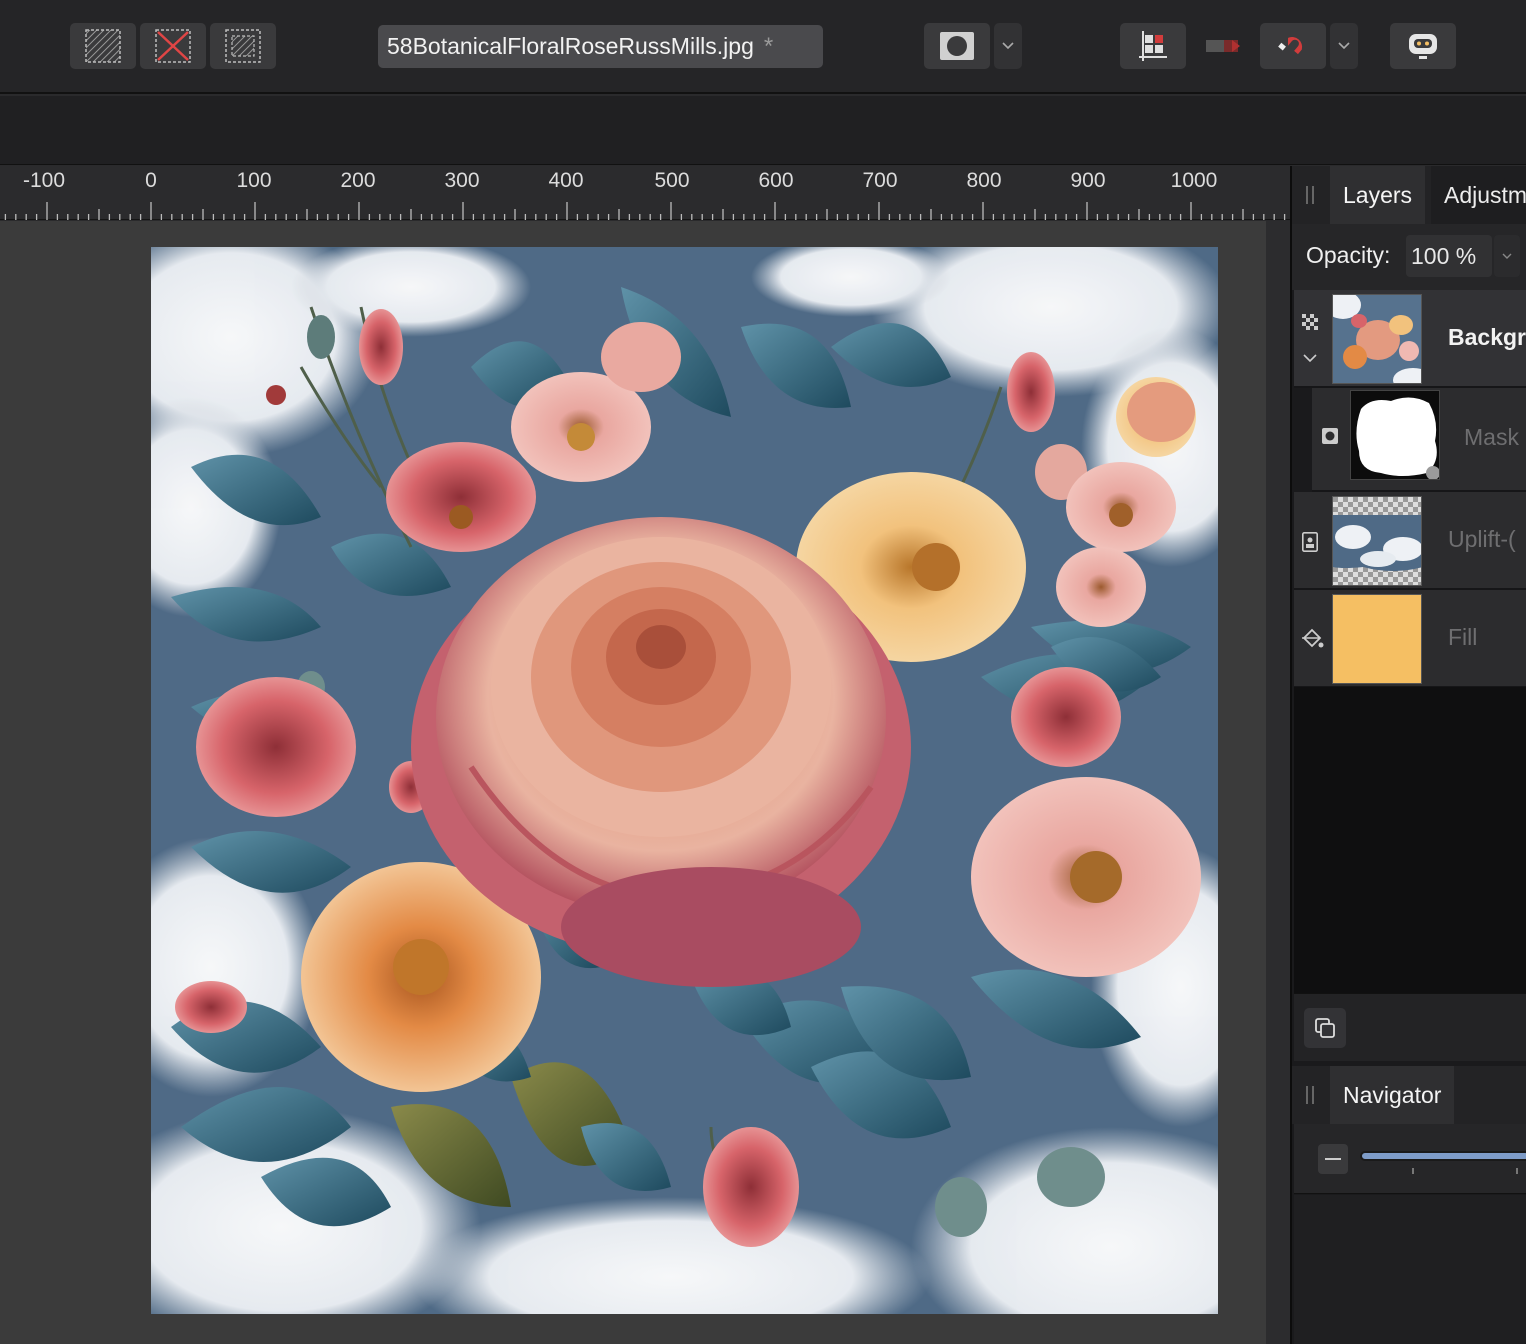 The width and height of the screenshot is (1526, 1344). Describe the element at coordinates (1312, 641) in the screenshot. I see `fill-bucket-icon` at that location.